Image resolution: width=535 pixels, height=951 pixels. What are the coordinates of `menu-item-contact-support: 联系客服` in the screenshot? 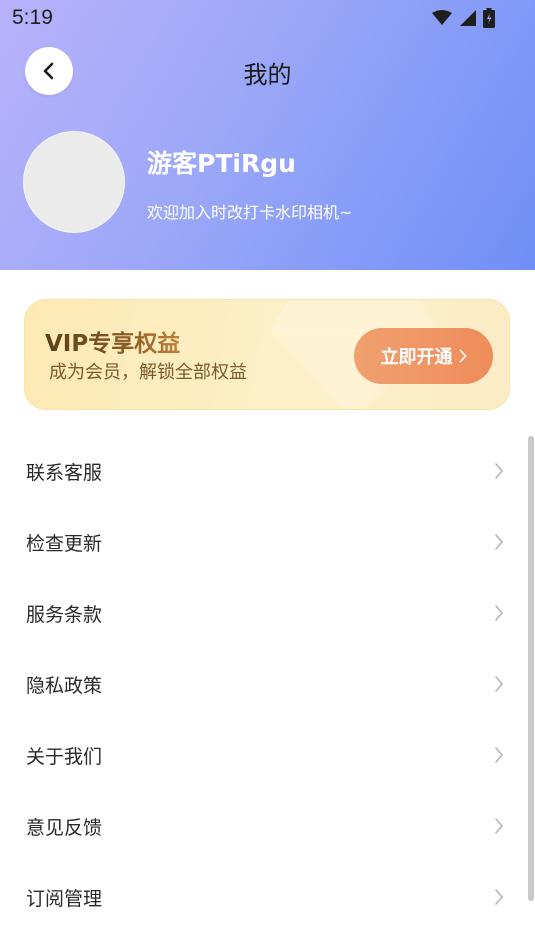 It's located at (267, 471).